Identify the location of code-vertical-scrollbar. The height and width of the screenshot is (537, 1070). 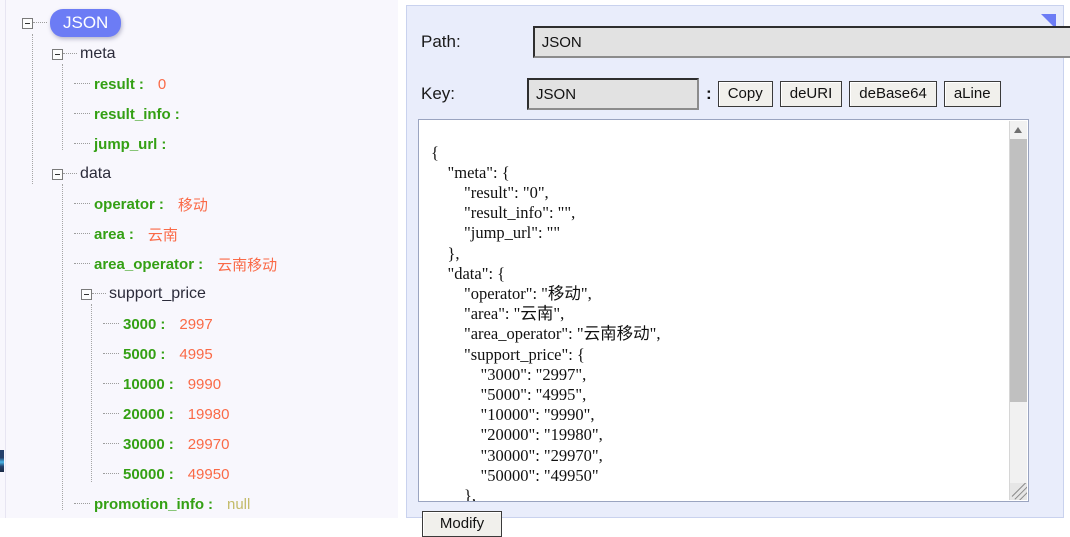
(1018, 310).